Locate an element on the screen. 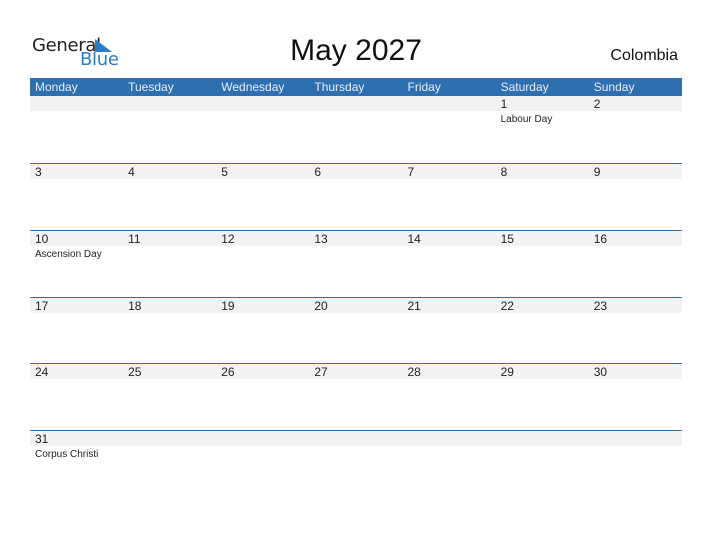 The width and height of the screenshot is (712, 550). day-cell: 24 is located at coordinates (77, 397).